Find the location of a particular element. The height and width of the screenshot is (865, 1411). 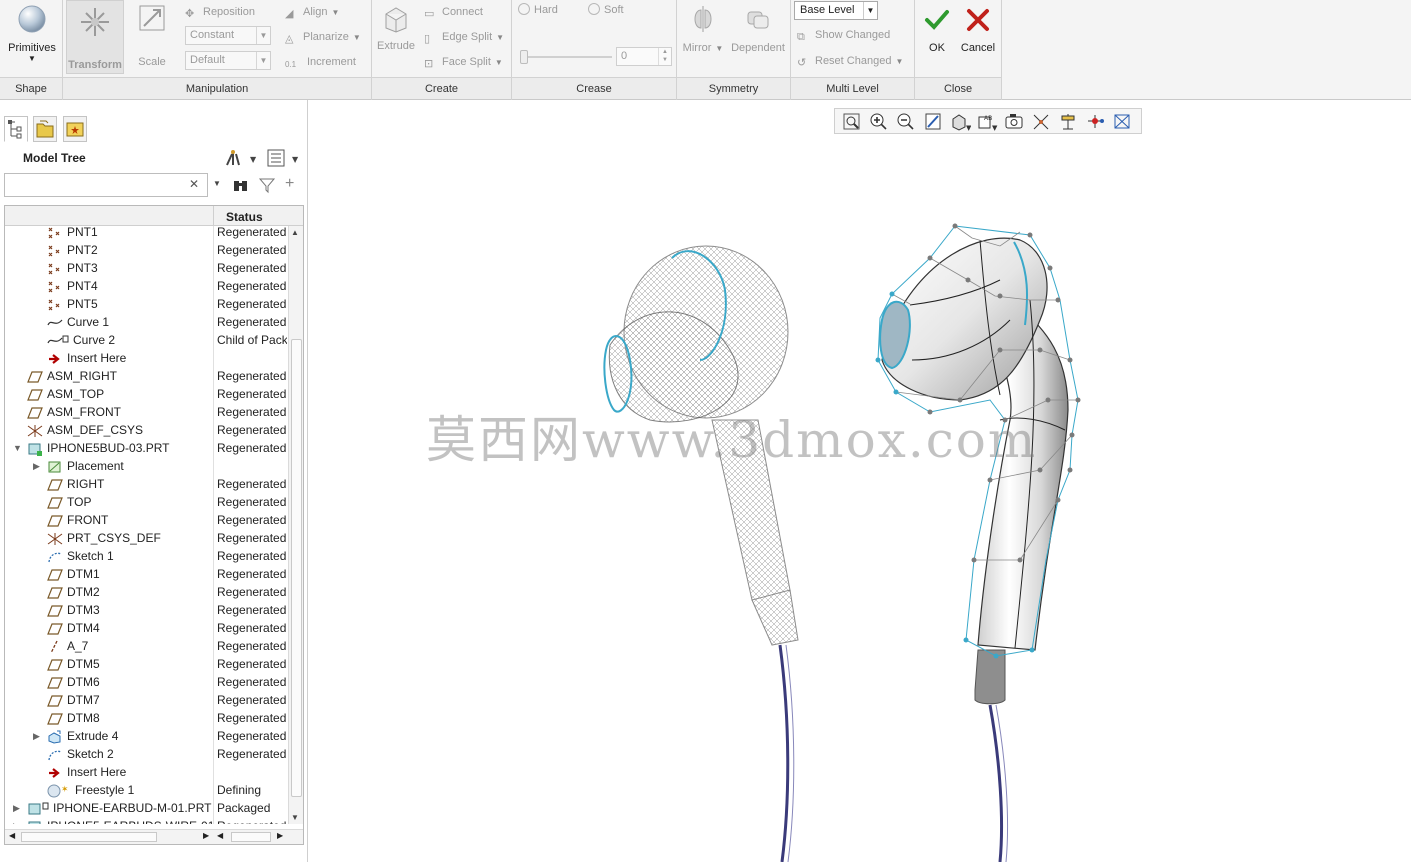

repaint-button is located at coordinates (933, 121).